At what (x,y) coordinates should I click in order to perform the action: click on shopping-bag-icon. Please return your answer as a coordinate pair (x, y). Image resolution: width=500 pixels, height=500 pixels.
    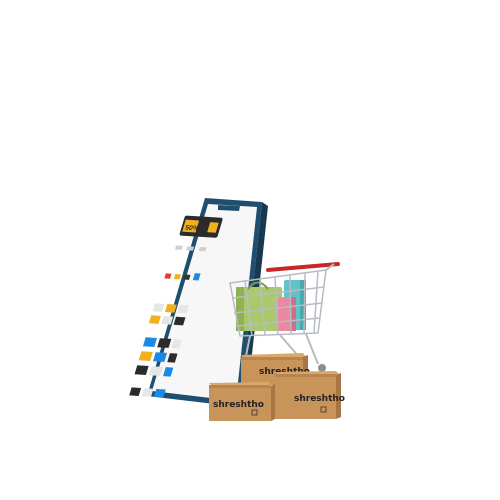
    Looking at the image, I should click on (287, 314).